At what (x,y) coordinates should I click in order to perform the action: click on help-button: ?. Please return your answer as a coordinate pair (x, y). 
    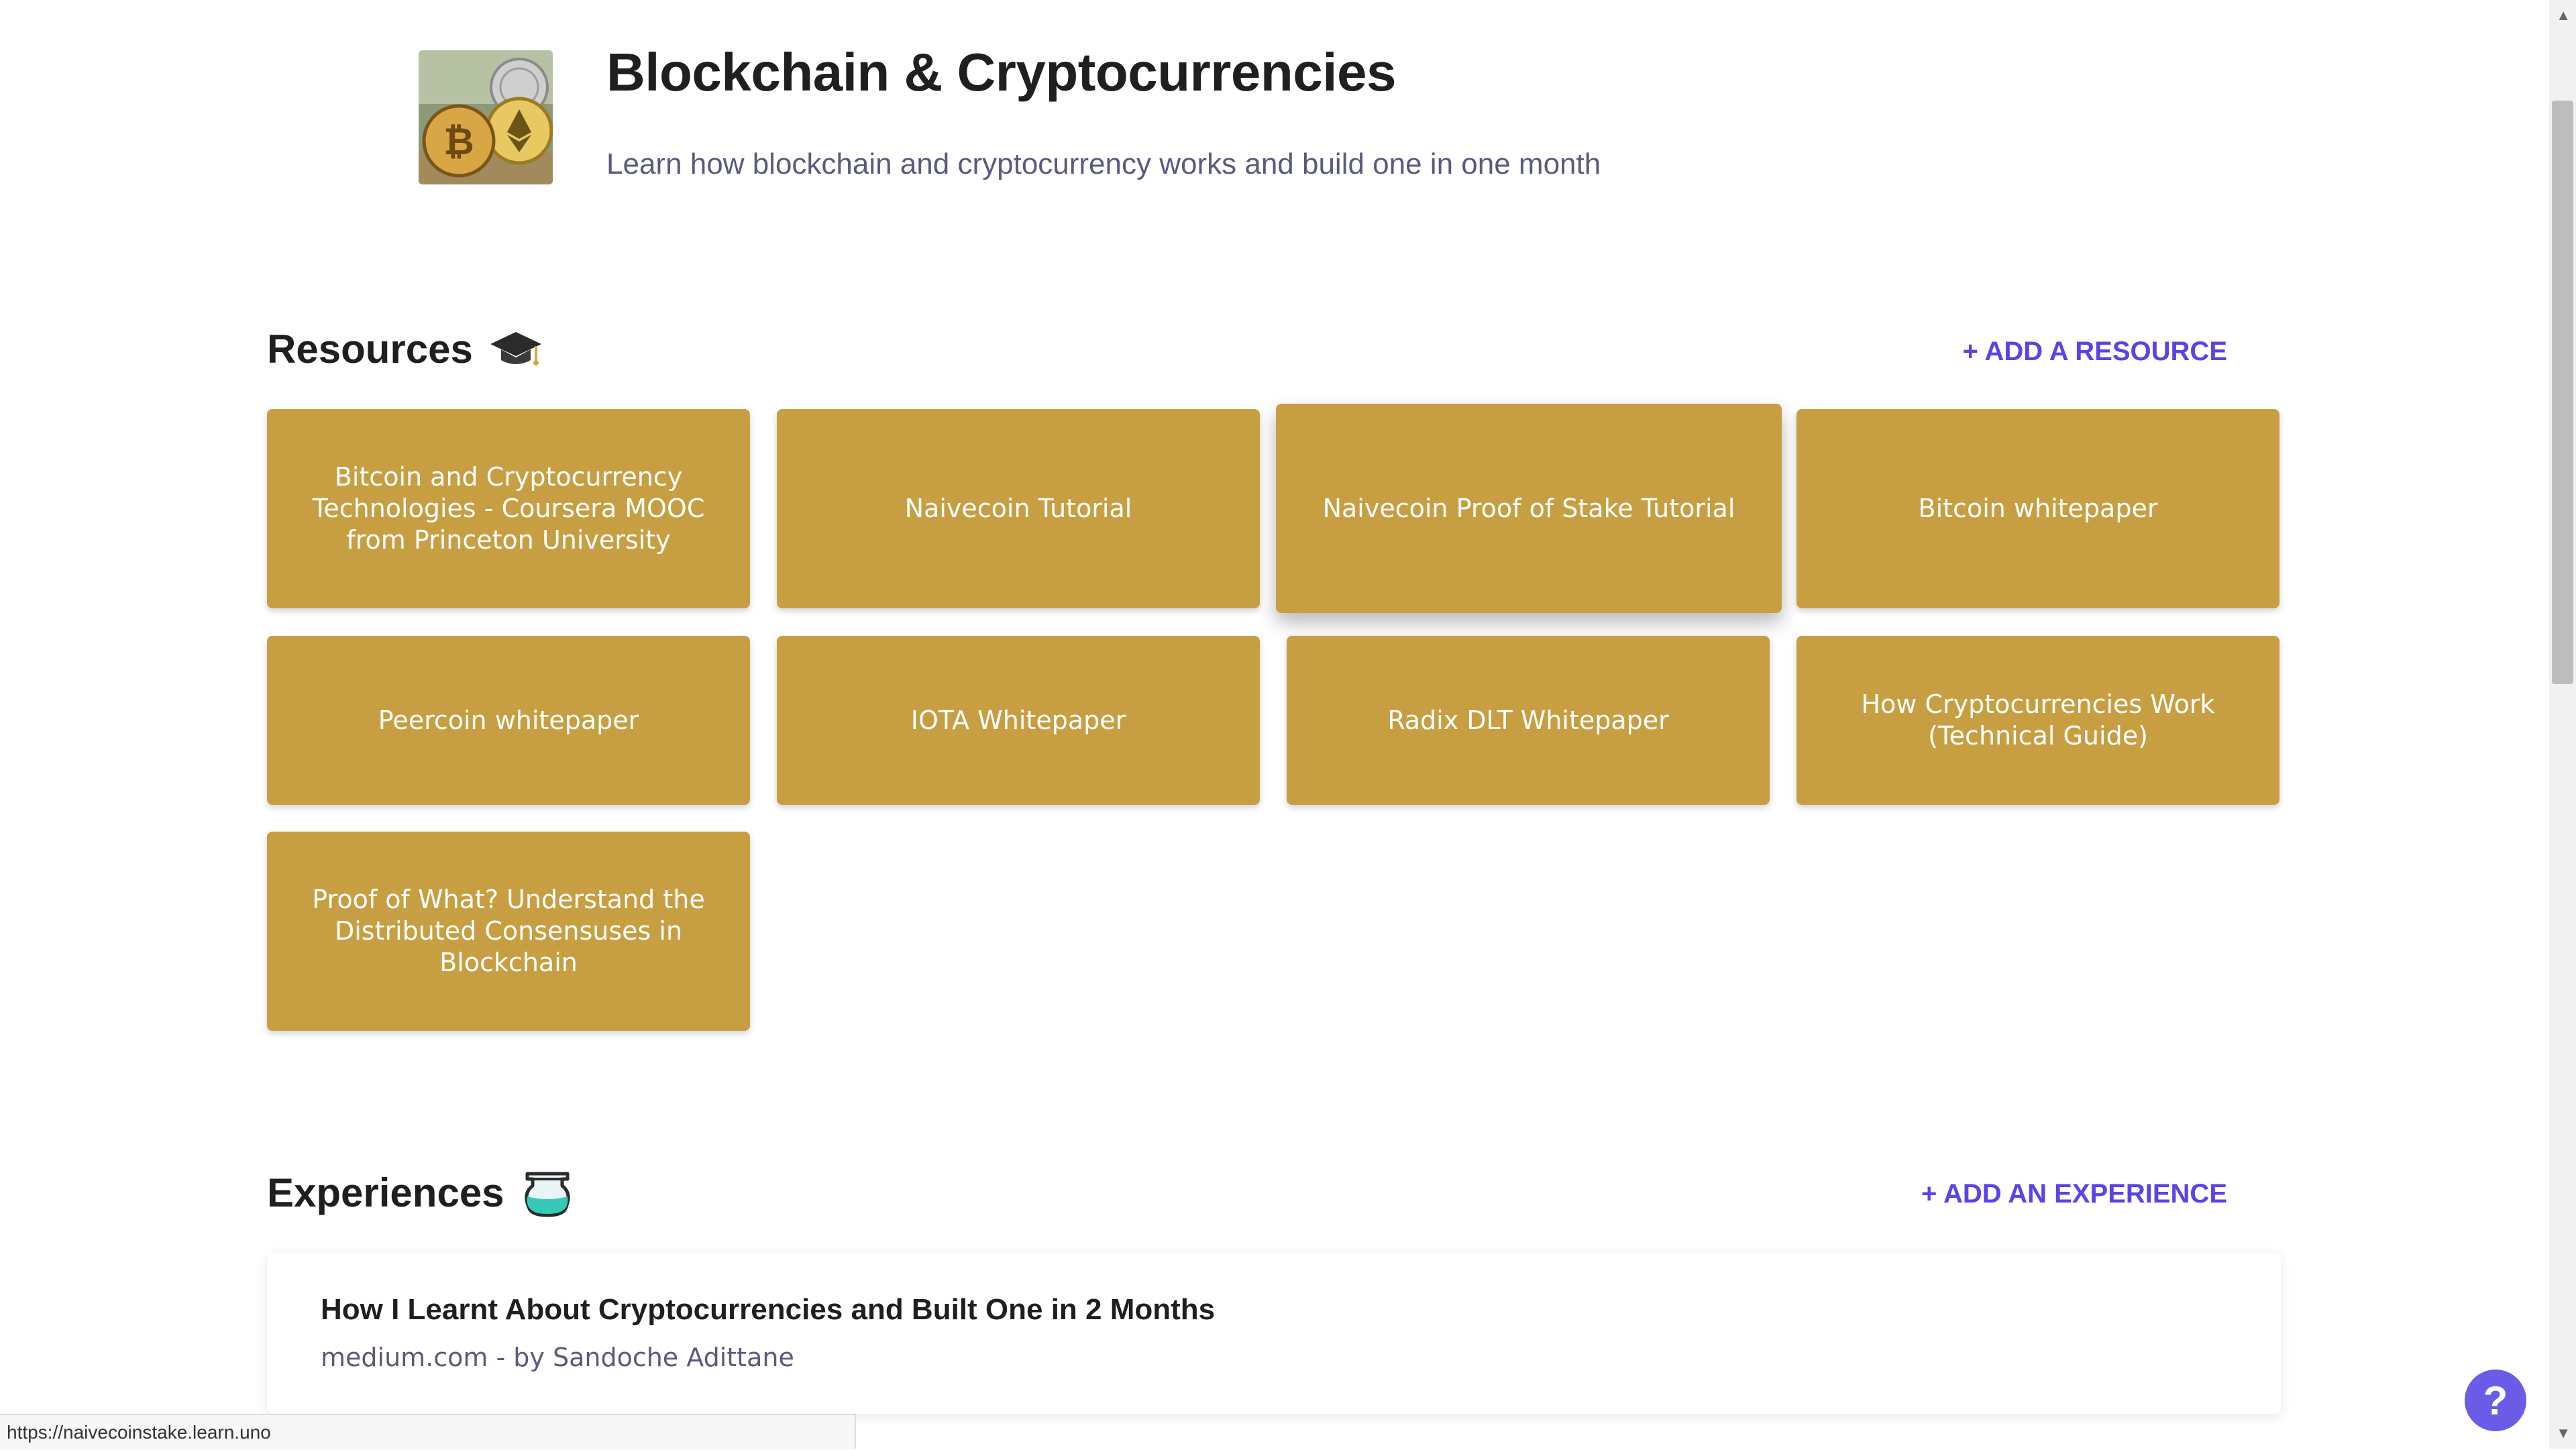
    Looking at the image, I should click on (2495, 1400).